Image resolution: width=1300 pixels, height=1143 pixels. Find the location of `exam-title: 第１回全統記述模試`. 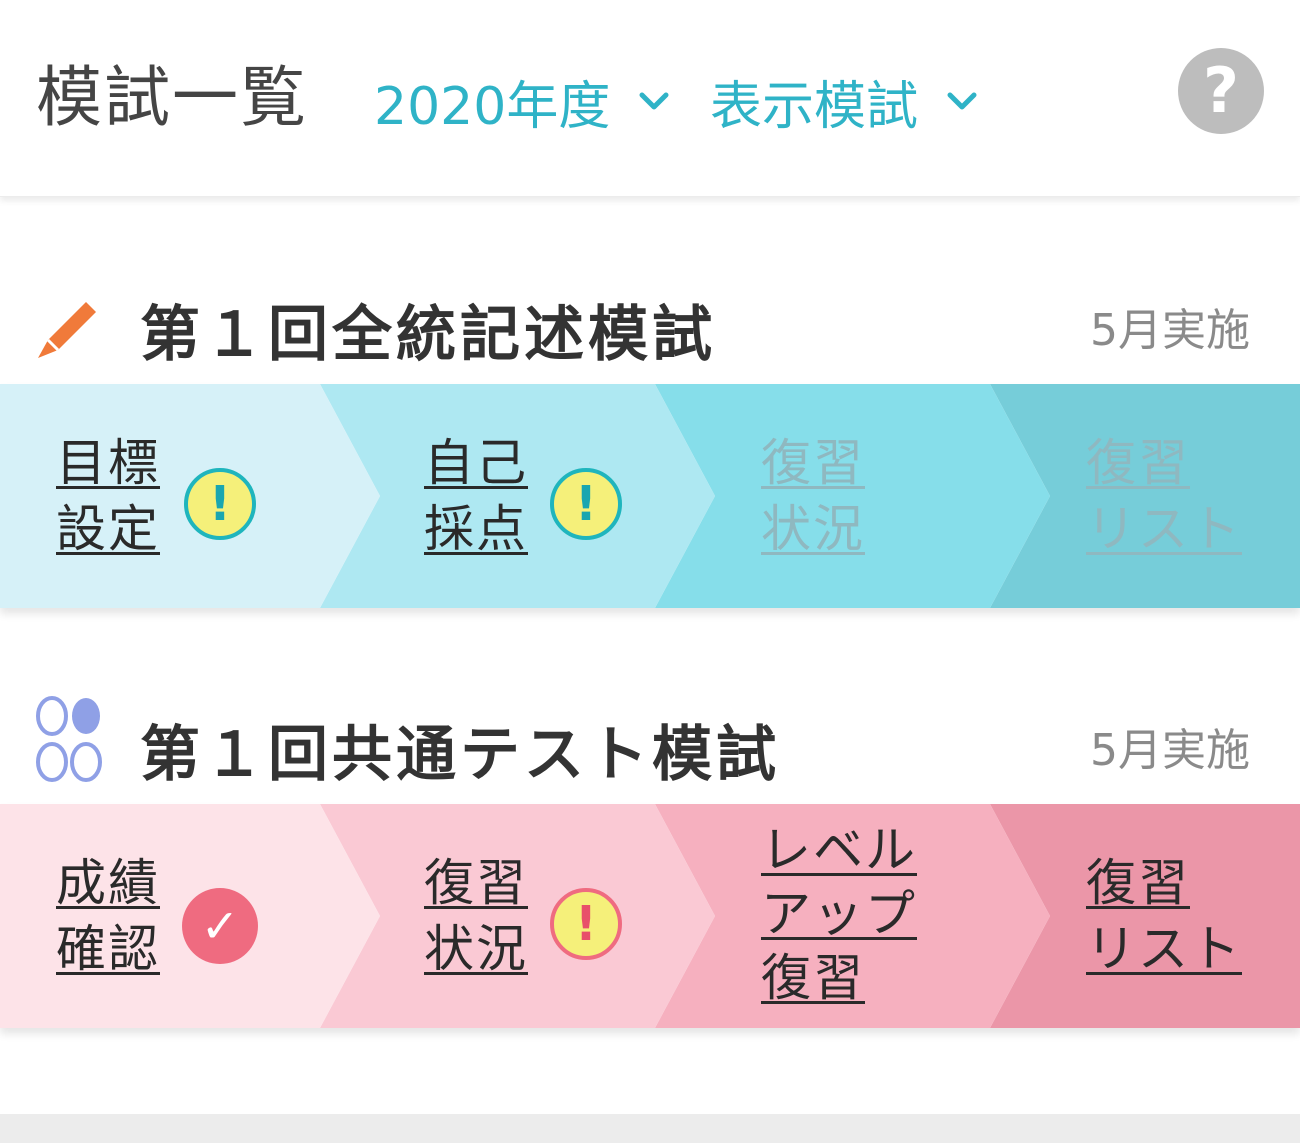

exam-title: 第１回全統記述模試 is located at coordinates (428, 335).